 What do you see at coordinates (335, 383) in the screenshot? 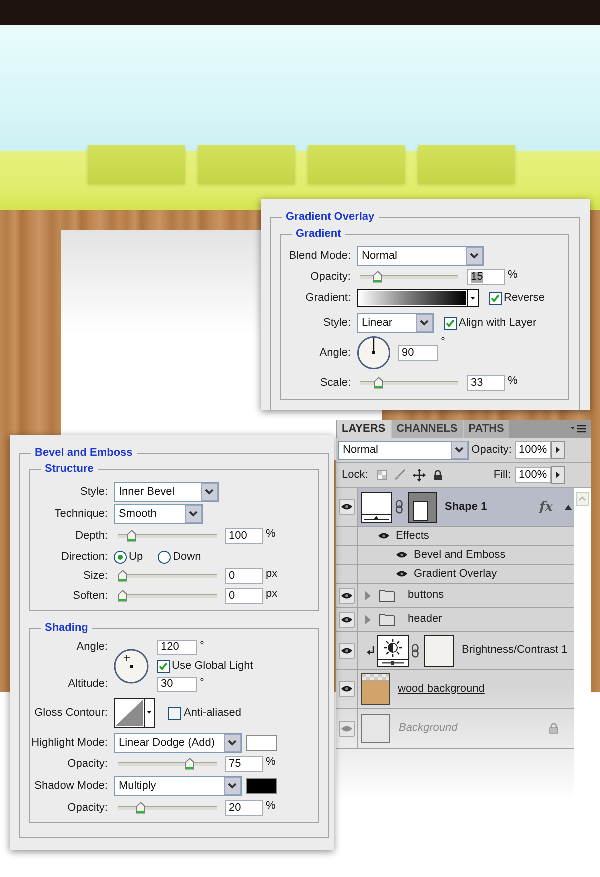
I see `field-label: Scale:` at bounding box center [335, 383].